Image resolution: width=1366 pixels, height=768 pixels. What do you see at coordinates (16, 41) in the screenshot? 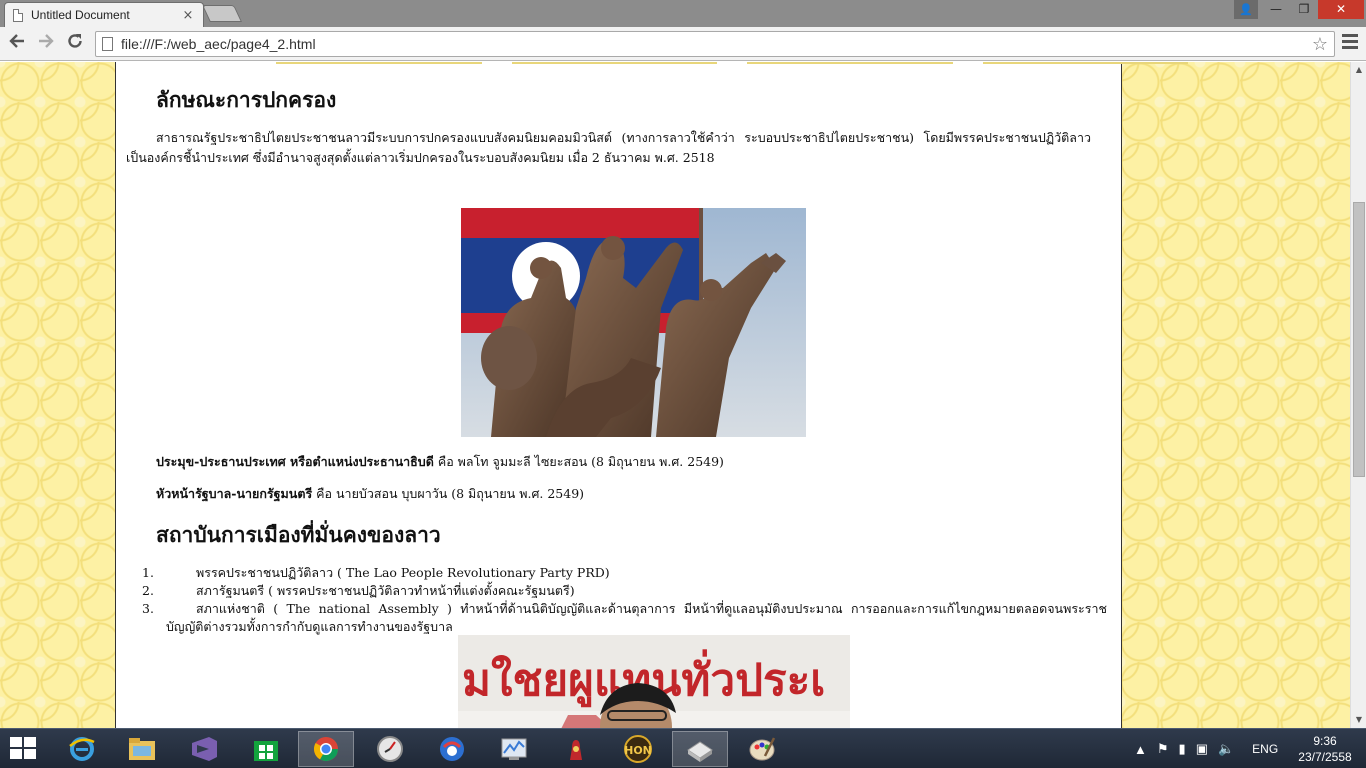
I see `back-arrow-icon` at bounding box center [16, 41].